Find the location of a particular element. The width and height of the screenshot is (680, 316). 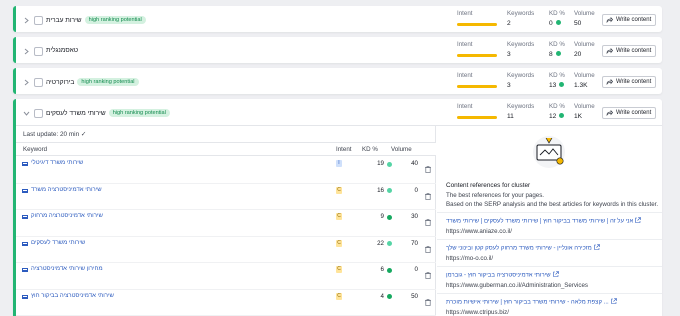

reference-url: https://www.ctripus.biz/ is located at coordinates (477, 312).